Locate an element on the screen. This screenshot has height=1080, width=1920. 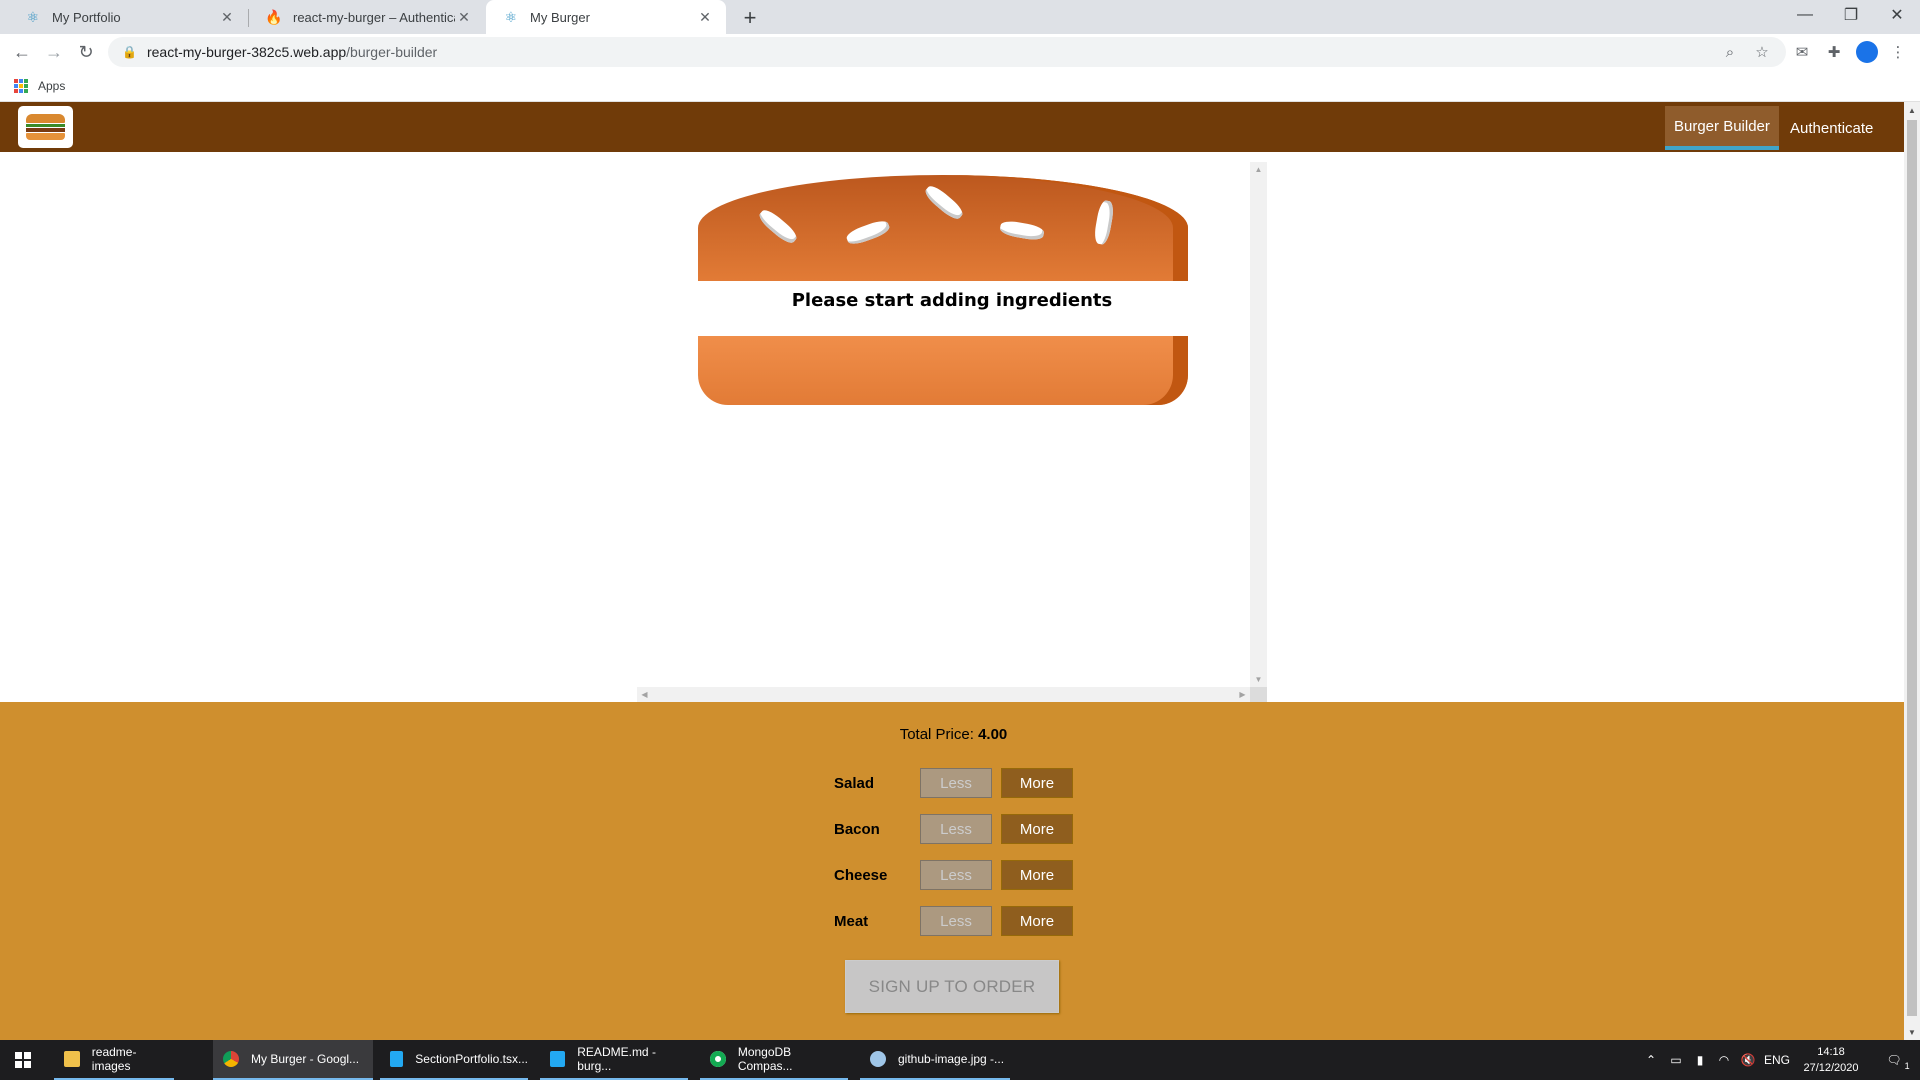
more-bacon-button: More is located at coordinates (1037, 829).